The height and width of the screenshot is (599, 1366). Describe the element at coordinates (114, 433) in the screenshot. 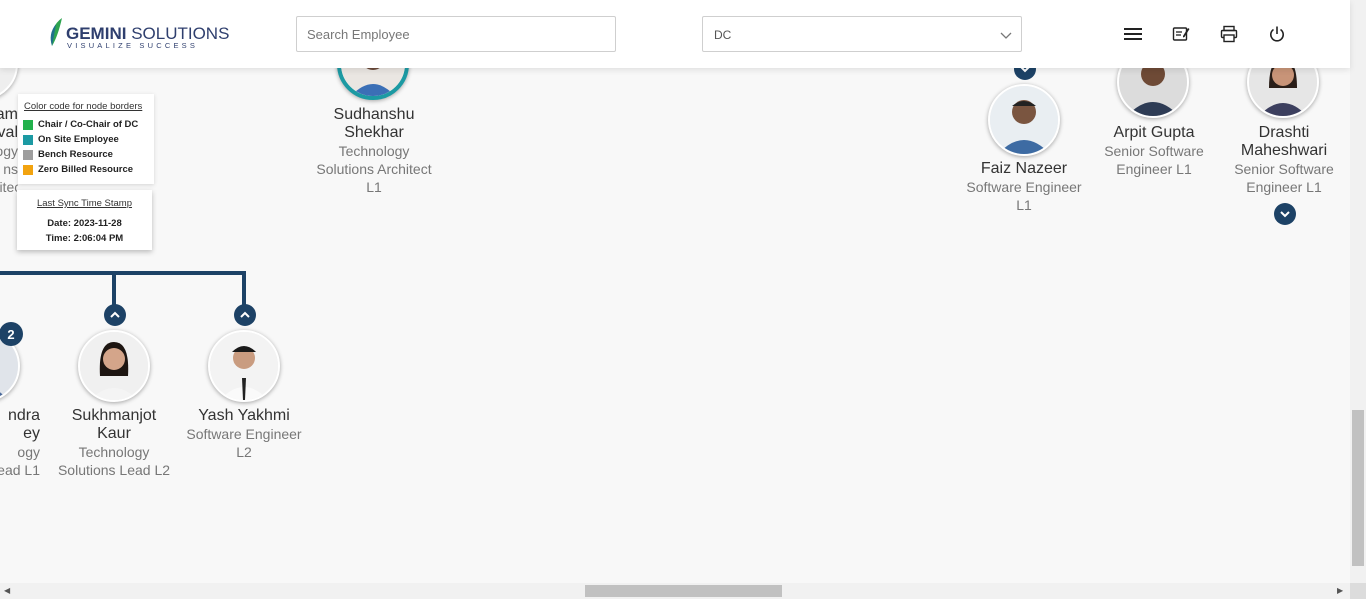

I see `node-name: Kaur` at that location.